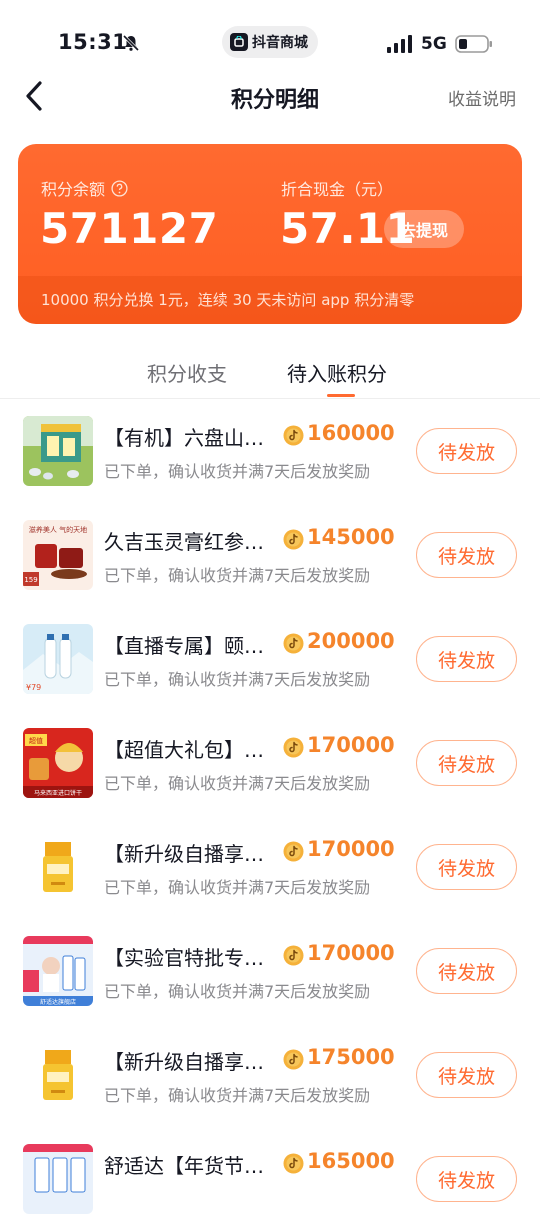  What do you see at coordinates (58, 1002) in the screenshot?
I see `thumb-caption: 舒适达旗舰店` at bounding box center [58, 1002].